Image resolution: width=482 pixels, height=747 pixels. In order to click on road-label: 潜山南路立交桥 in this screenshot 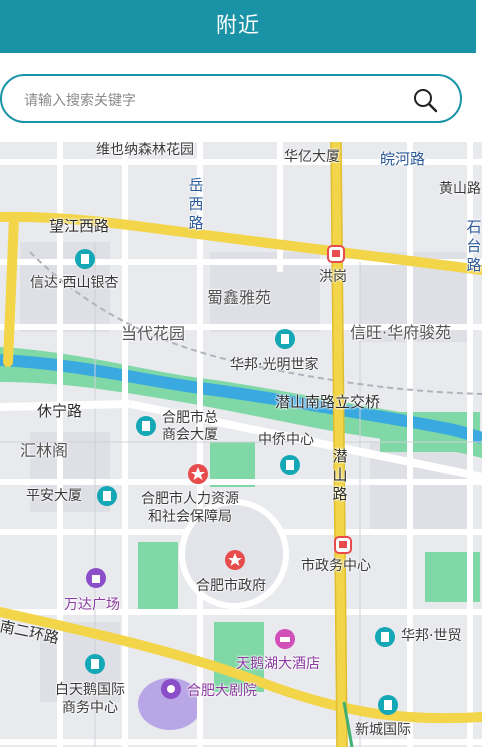, I will do `click(328, 402)`.